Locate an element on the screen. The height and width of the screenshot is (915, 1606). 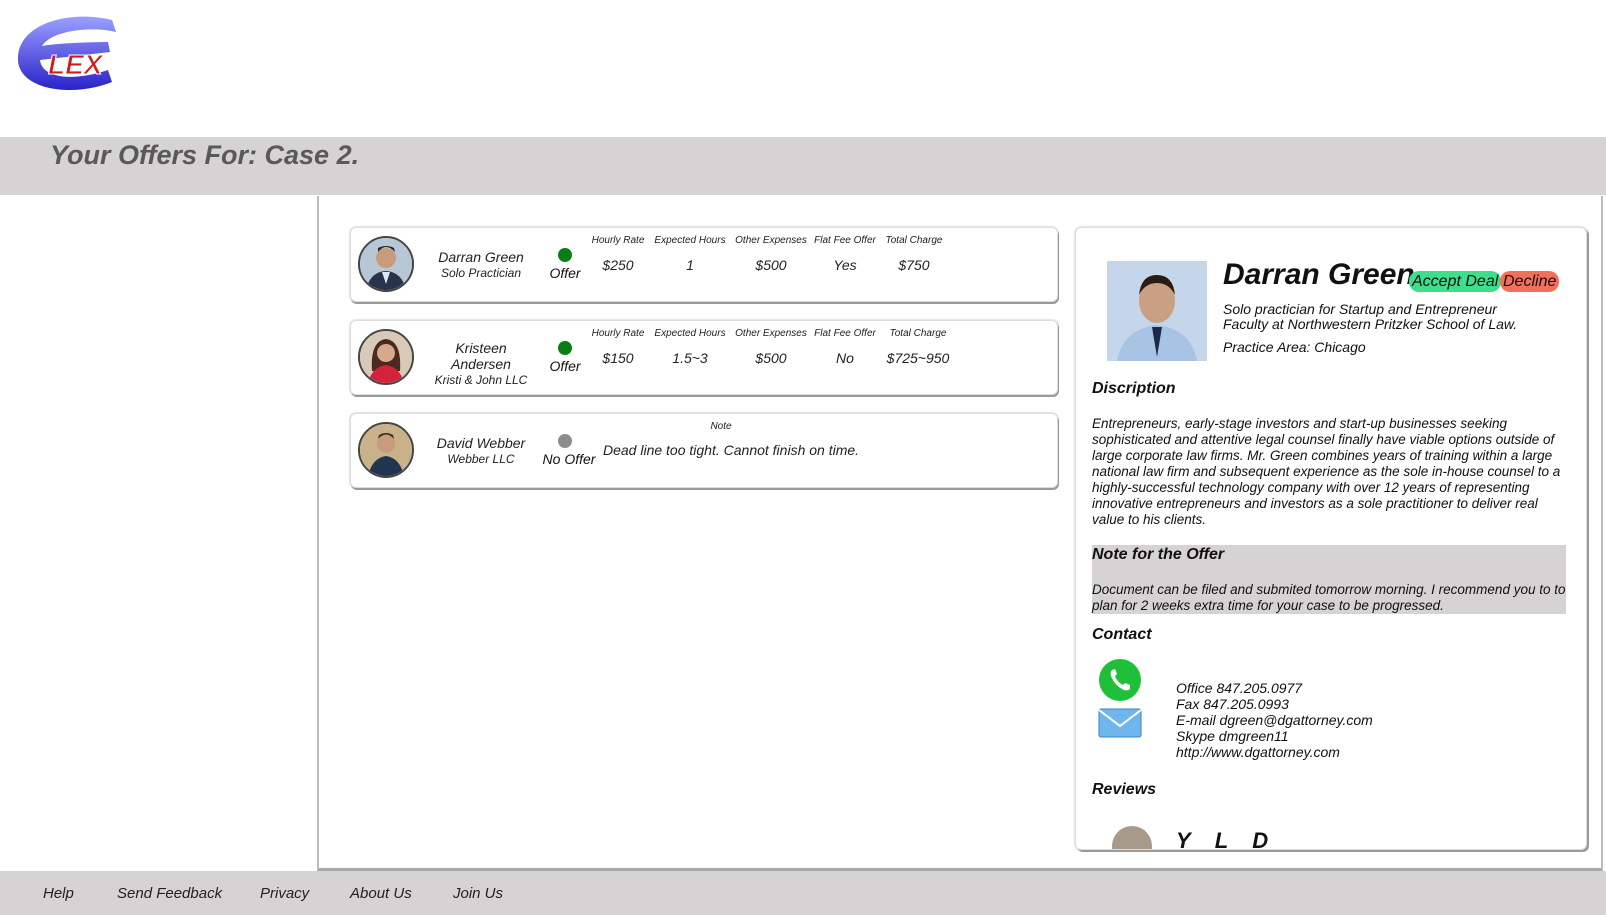
expected-hours: 1 is located at coordinates (690, 265).